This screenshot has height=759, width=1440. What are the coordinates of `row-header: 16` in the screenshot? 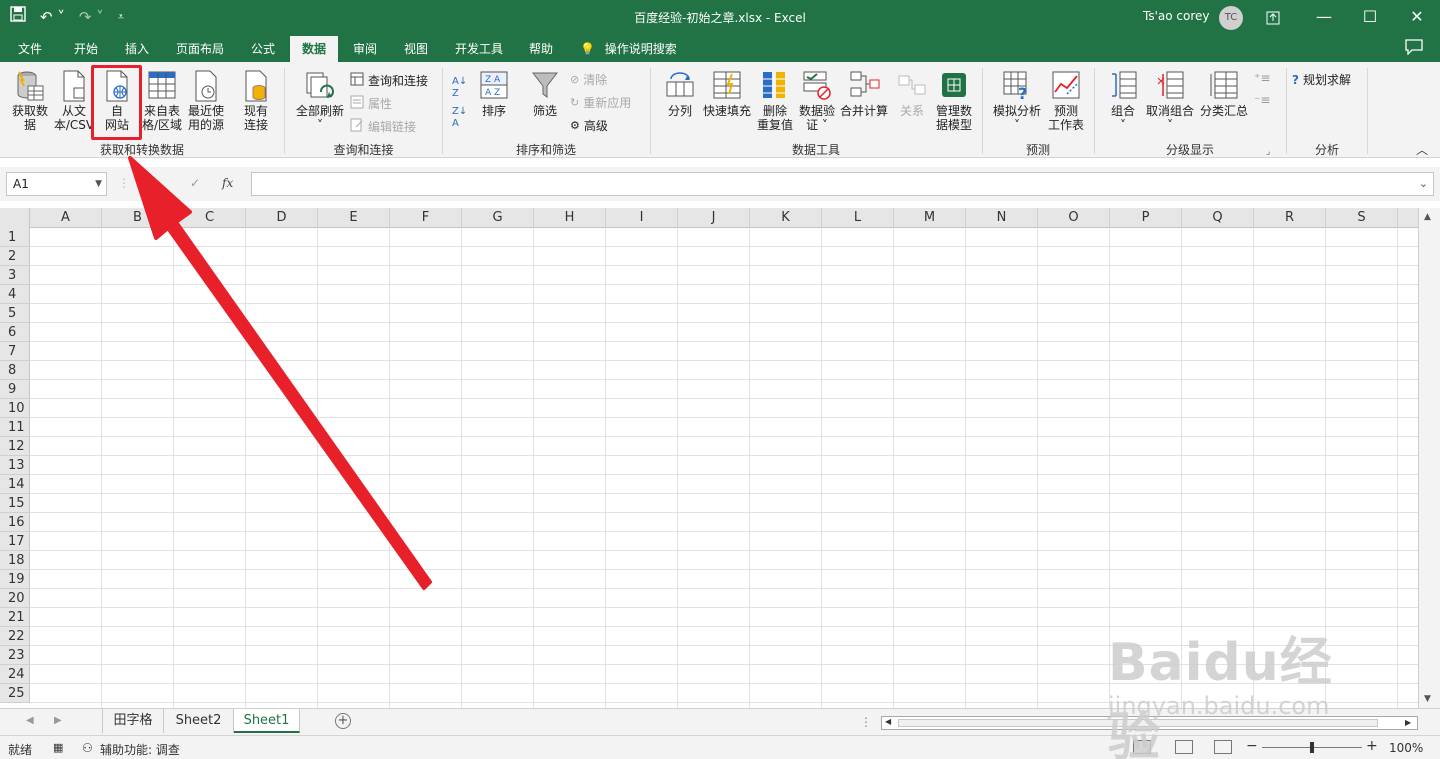 It's located at (15, 522).